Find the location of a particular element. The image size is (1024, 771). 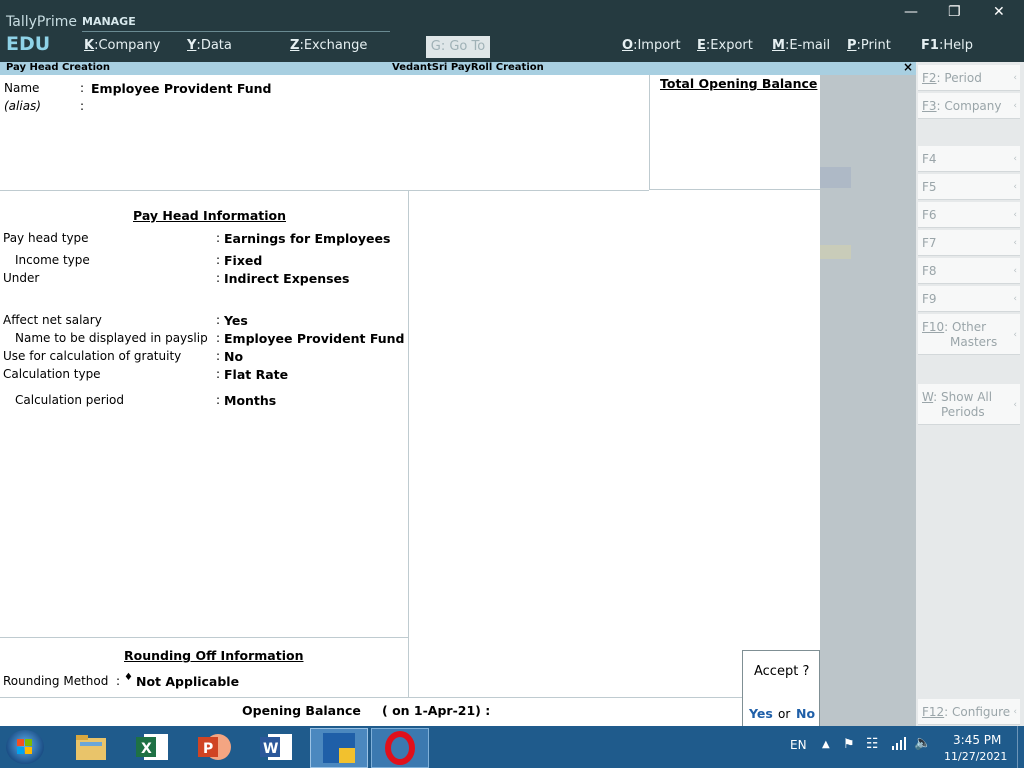

calculation-period-field: Months is located at coordinates (250, 400).